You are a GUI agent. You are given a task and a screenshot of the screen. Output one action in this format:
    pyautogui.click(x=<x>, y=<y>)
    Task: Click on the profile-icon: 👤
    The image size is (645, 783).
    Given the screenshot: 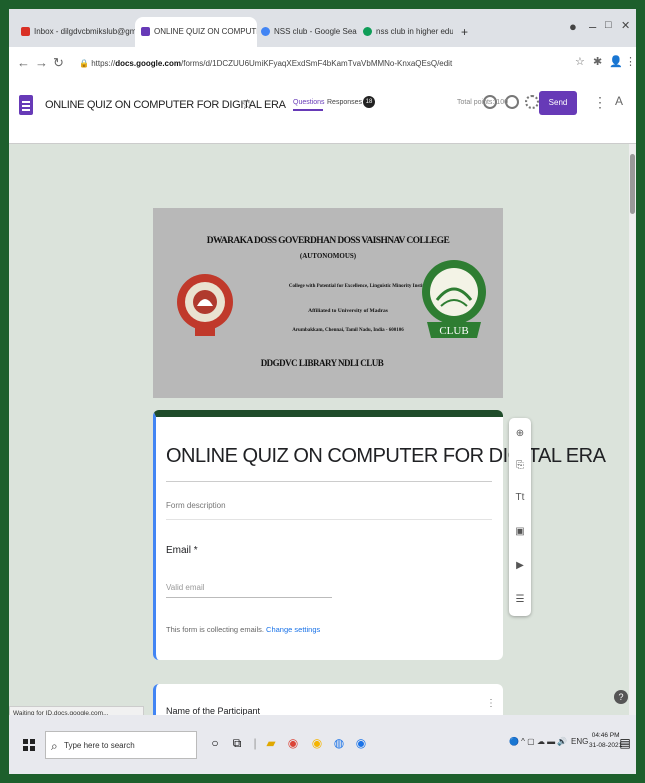 What is the action you would take?
    pyautogui.click(x=616, y=61)
    